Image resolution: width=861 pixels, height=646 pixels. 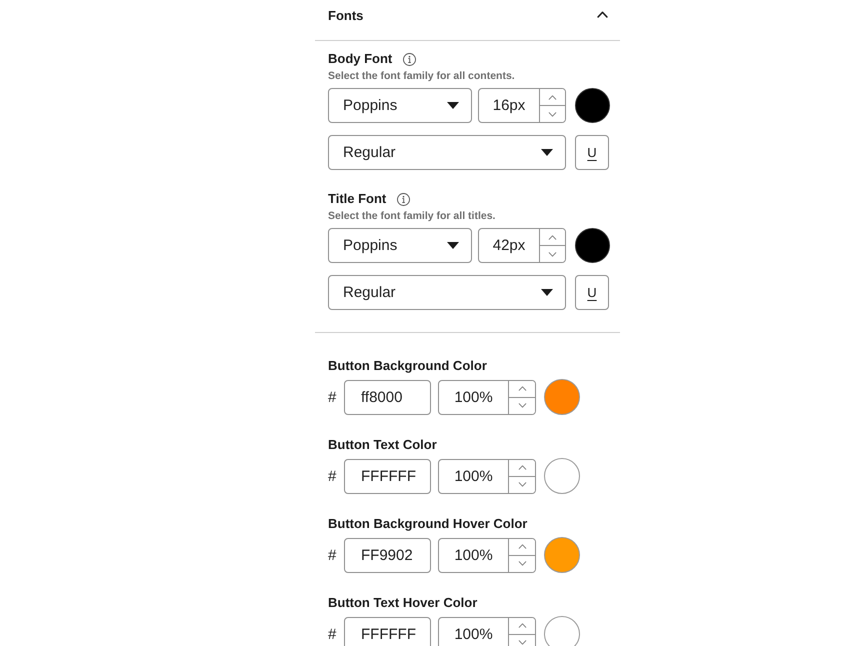 I want to click on font-size-spinner: 16px, so click(x=522, y=105).